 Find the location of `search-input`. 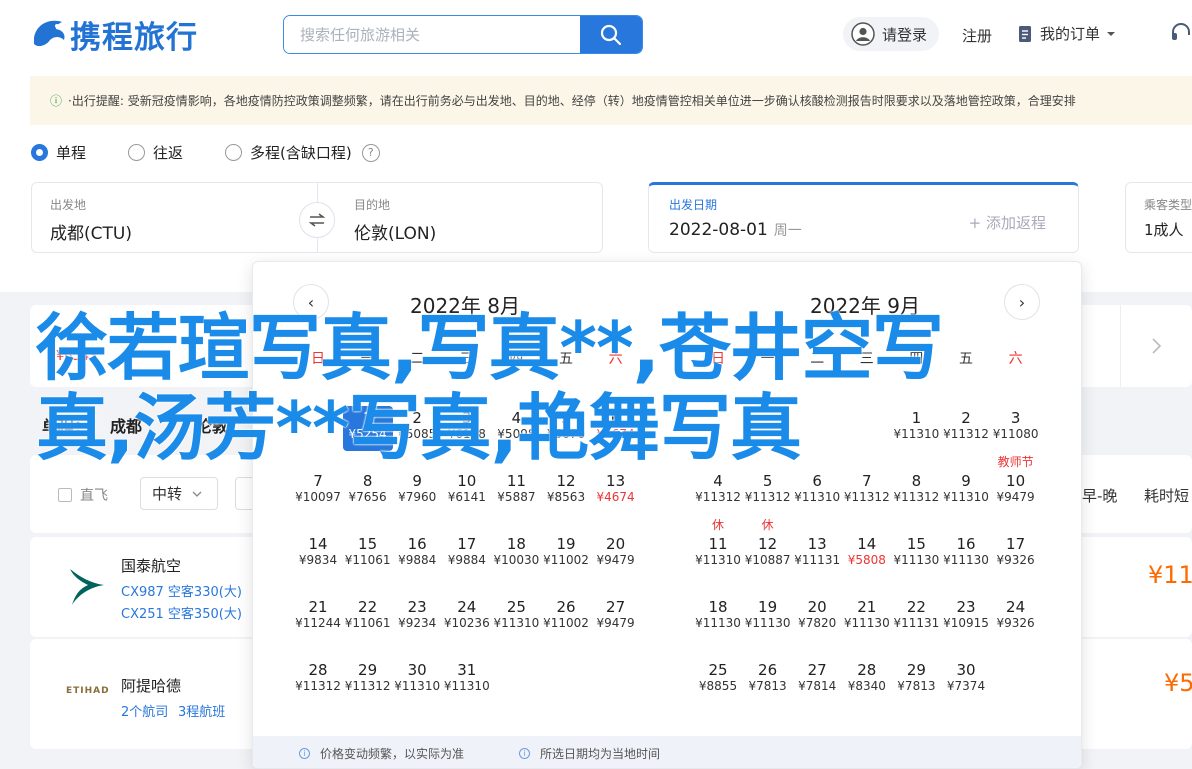

search-input is located at coordinates (432, 34).